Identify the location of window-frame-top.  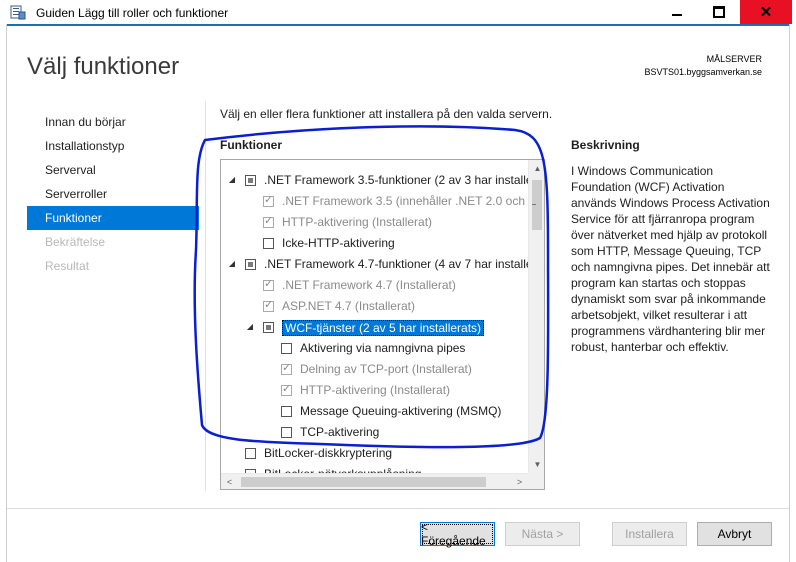
(398, 25).